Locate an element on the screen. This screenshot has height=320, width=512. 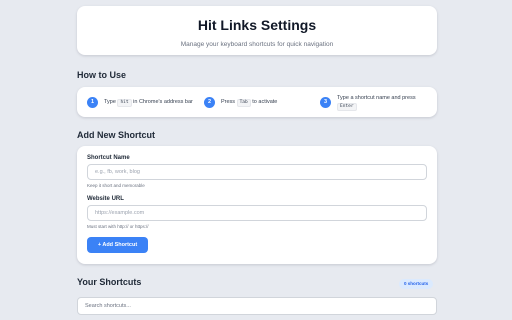
step-1: 1 Type hit in Chrome's address bar is located at coordinates (142, 102).